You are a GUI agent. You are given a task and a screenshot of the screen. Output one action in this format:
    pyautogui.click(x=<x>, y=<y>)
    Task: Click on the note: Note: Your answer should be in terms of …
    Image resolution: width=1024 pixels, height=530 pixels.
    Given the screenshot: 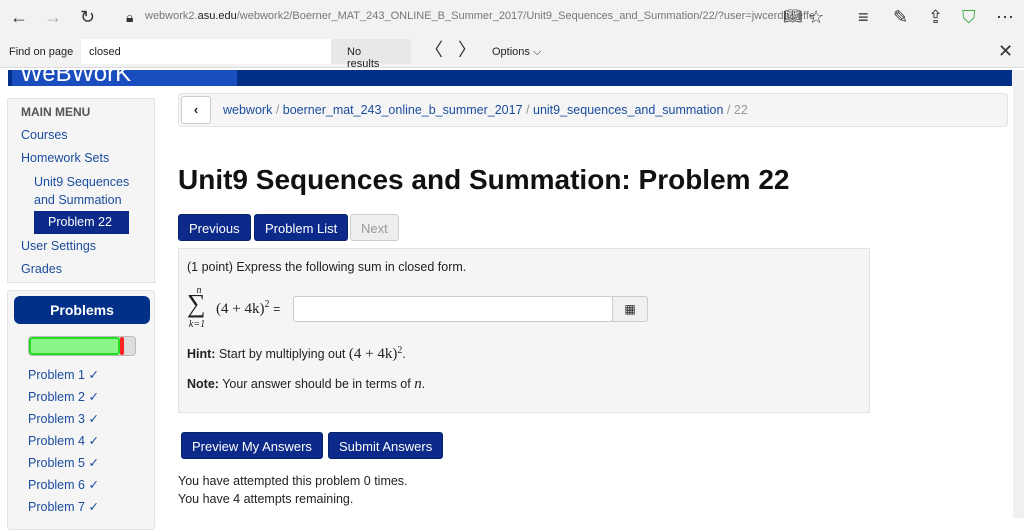 What is the action you would take?
    pyautogui.click(x=306, y=384)
    